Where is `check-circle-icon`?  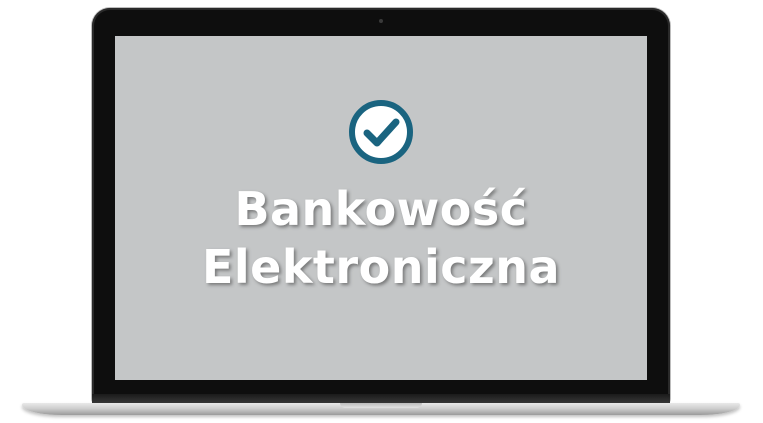
check-circle-icon is located at coordinates (381, 132).